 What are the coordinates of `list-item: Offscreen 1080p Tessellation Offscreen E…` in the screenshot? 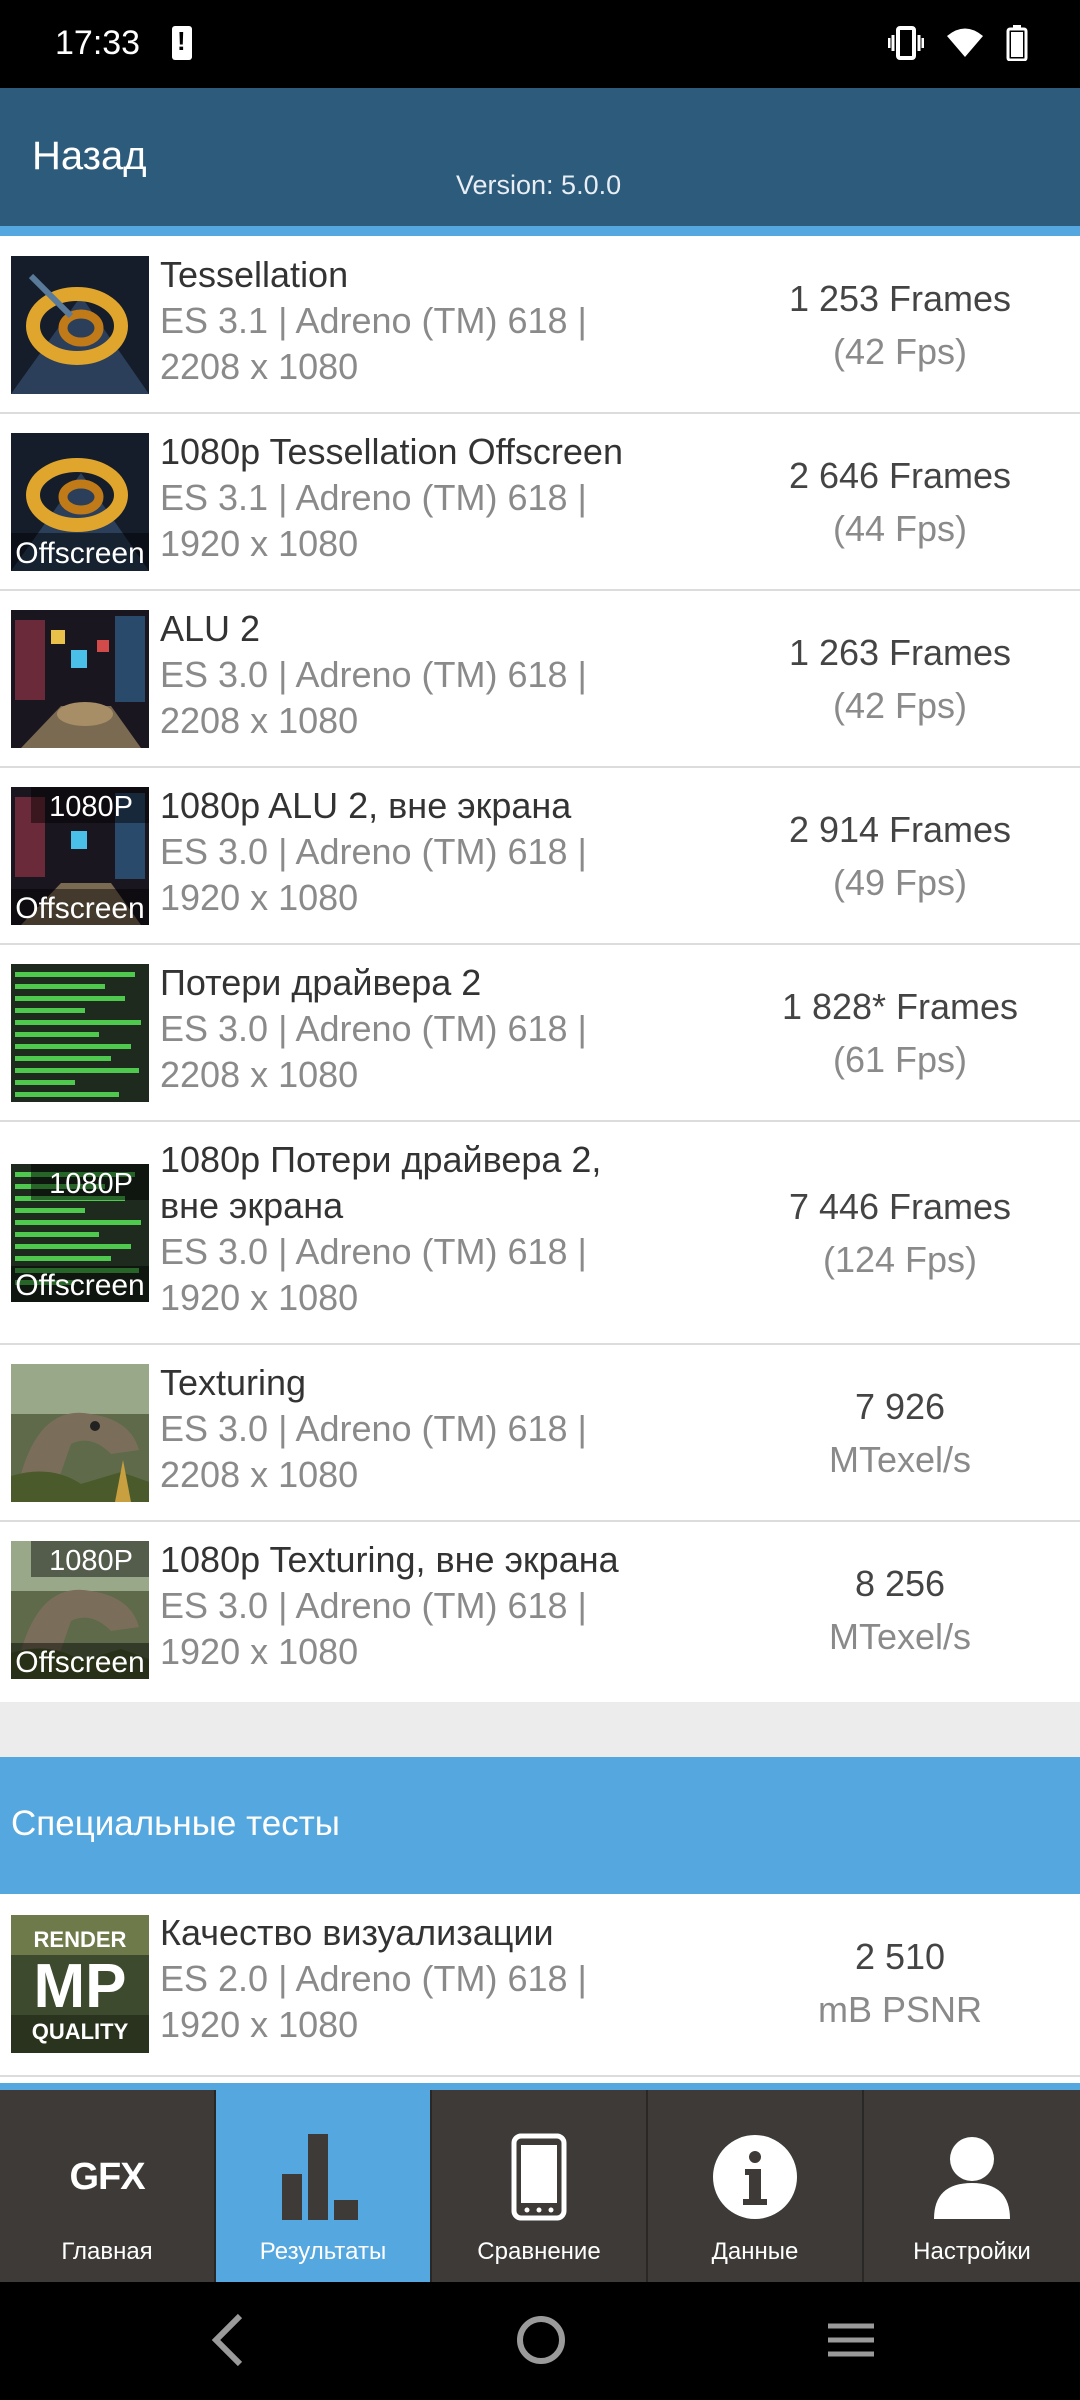 It's located at (540, 502).